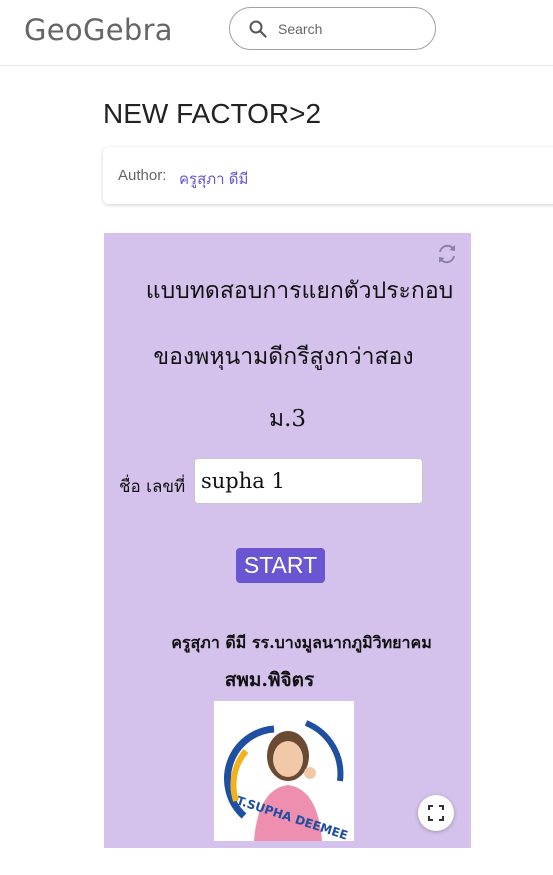  I want to click on quiz-title-line-2: ของพหุนามดีกรีสูงกว่าสอง, so click(283, 357).